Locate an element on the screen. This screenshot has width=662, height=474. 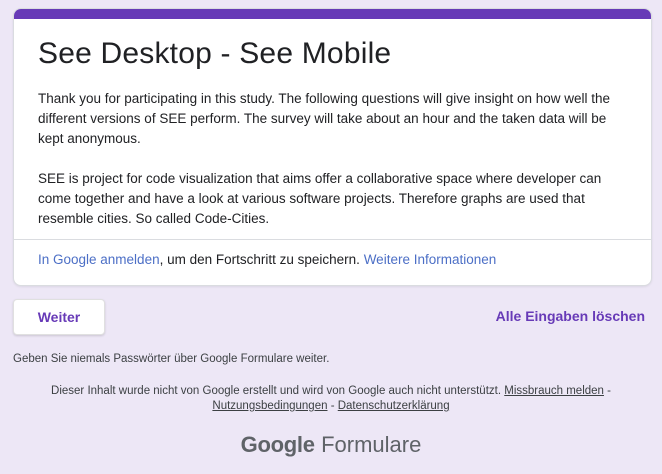
privacy-link: Datenschutzerklärung is located at coordinates (394, 406).